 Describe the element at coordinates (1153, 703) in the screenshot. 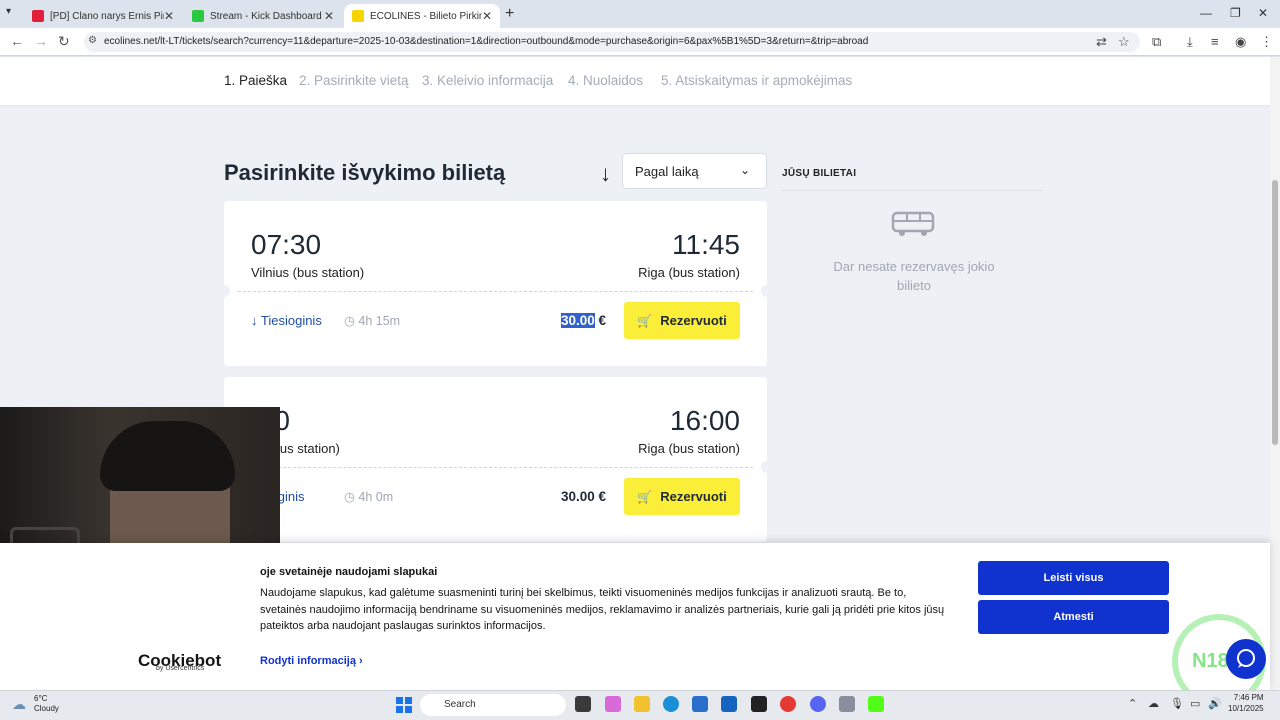

I see `onedrive-icon: ☁` at that location.